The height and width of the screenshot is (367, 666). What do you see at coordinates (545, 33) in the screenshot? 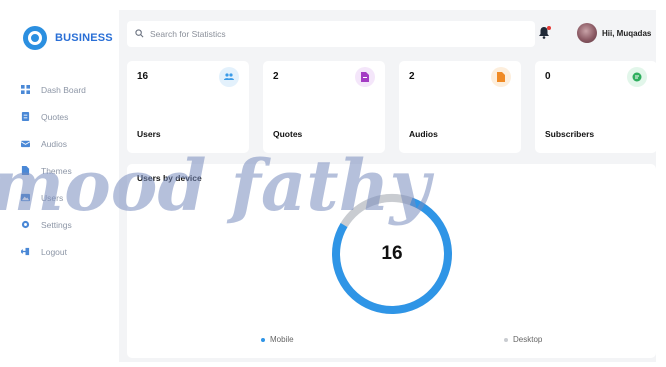
I see `notifications-button` at bounding box center [545, 33].